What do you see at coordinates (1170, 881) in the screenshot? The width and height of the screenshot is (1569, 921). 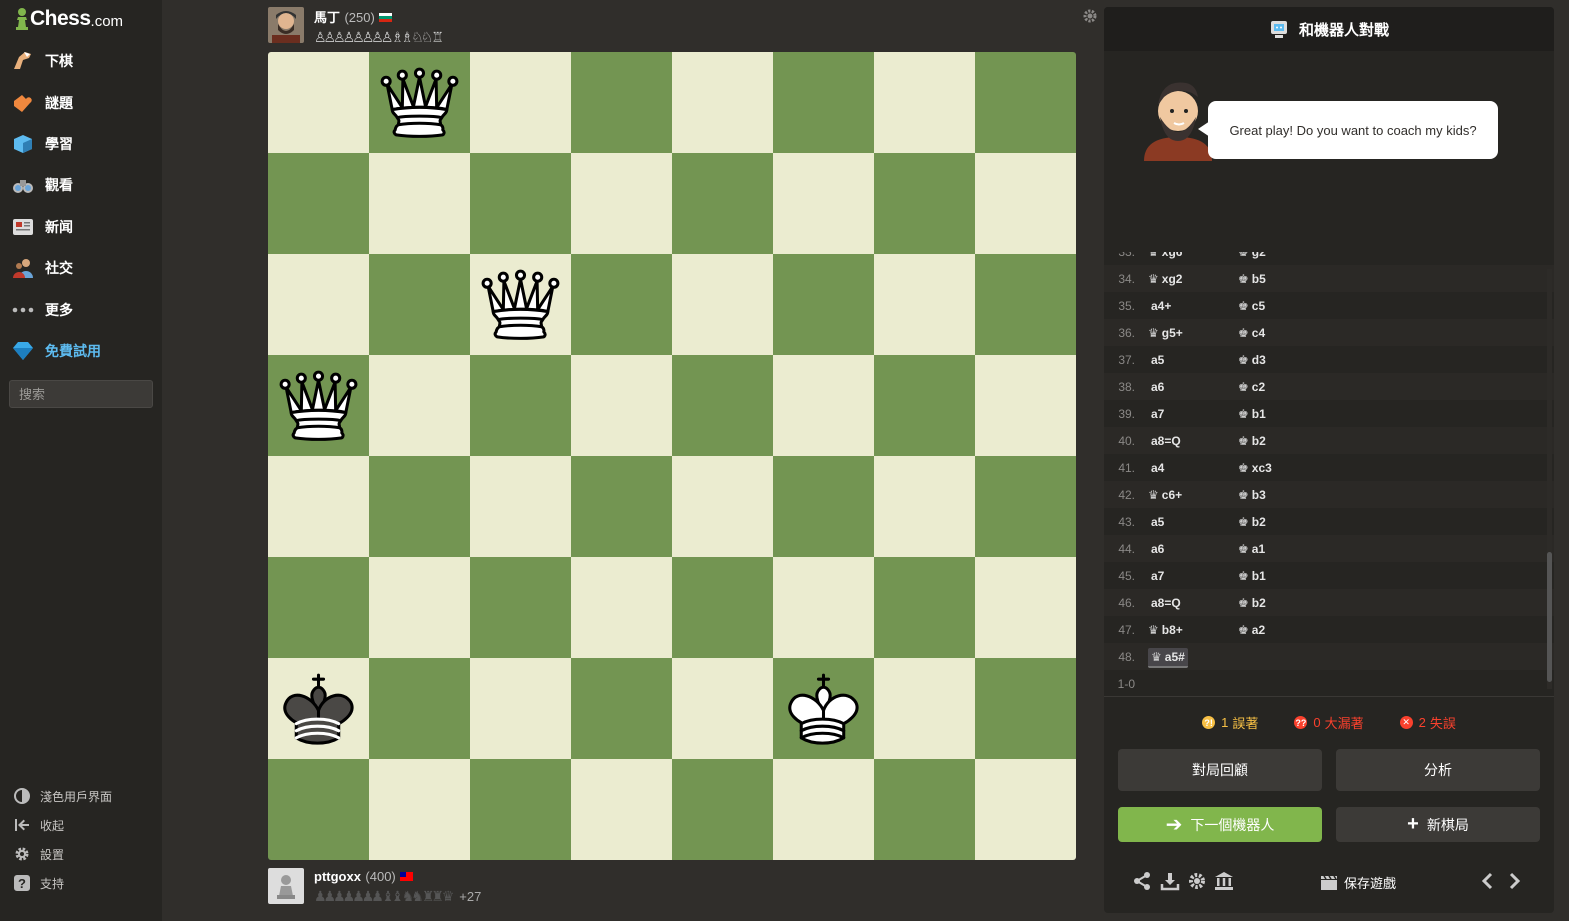 I see `download-icon` at bounding box center [1170, 881].